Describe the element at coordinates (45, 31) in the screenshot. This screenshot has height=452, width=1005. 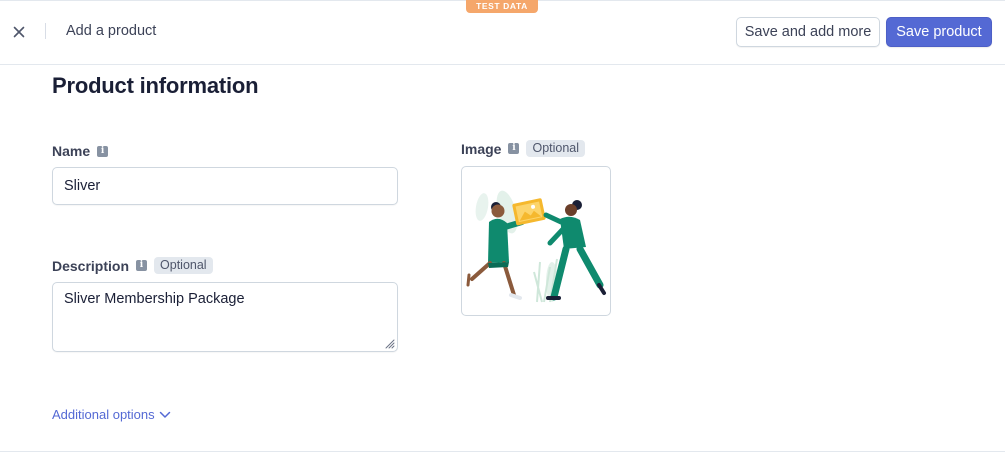
I see `header-divider` at that location.